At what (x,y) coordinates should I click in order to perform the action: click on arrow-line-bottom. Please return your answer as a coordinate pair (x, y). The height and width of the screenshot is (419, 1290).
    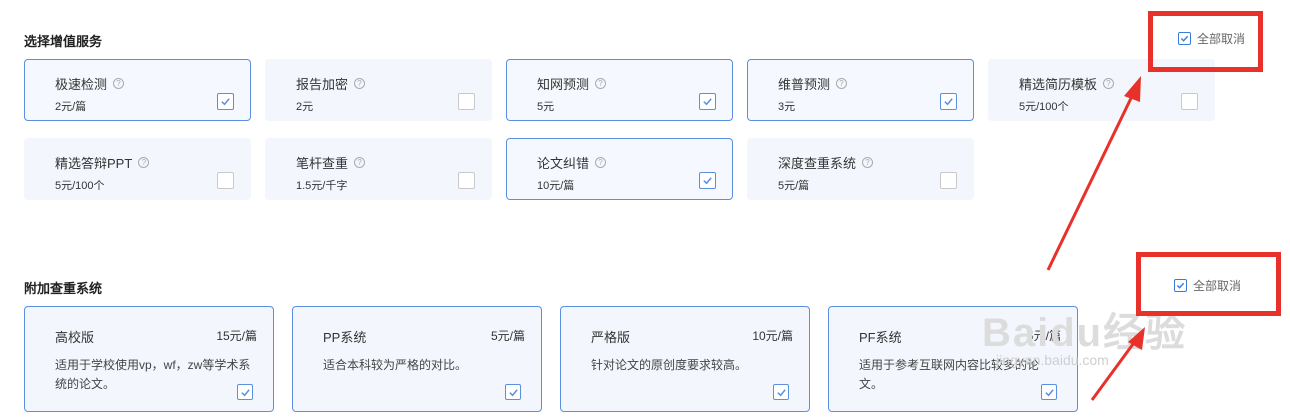
    Looking at the image, I should click on (1114, 370).